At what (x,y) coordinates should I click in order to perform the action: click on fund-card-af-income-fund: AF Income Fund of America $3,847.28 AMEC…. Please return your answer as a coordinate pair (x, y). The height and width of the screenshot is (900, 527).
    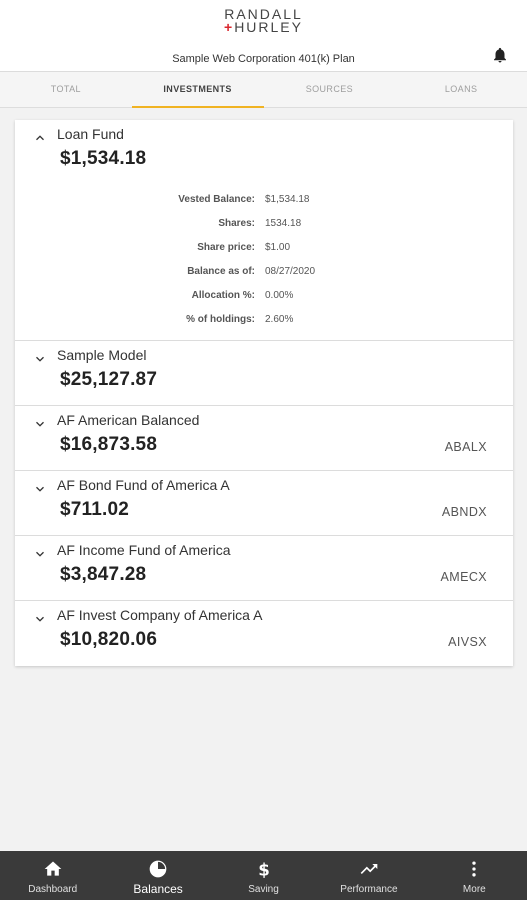
    Looking at the image, I should click on (264, 568).